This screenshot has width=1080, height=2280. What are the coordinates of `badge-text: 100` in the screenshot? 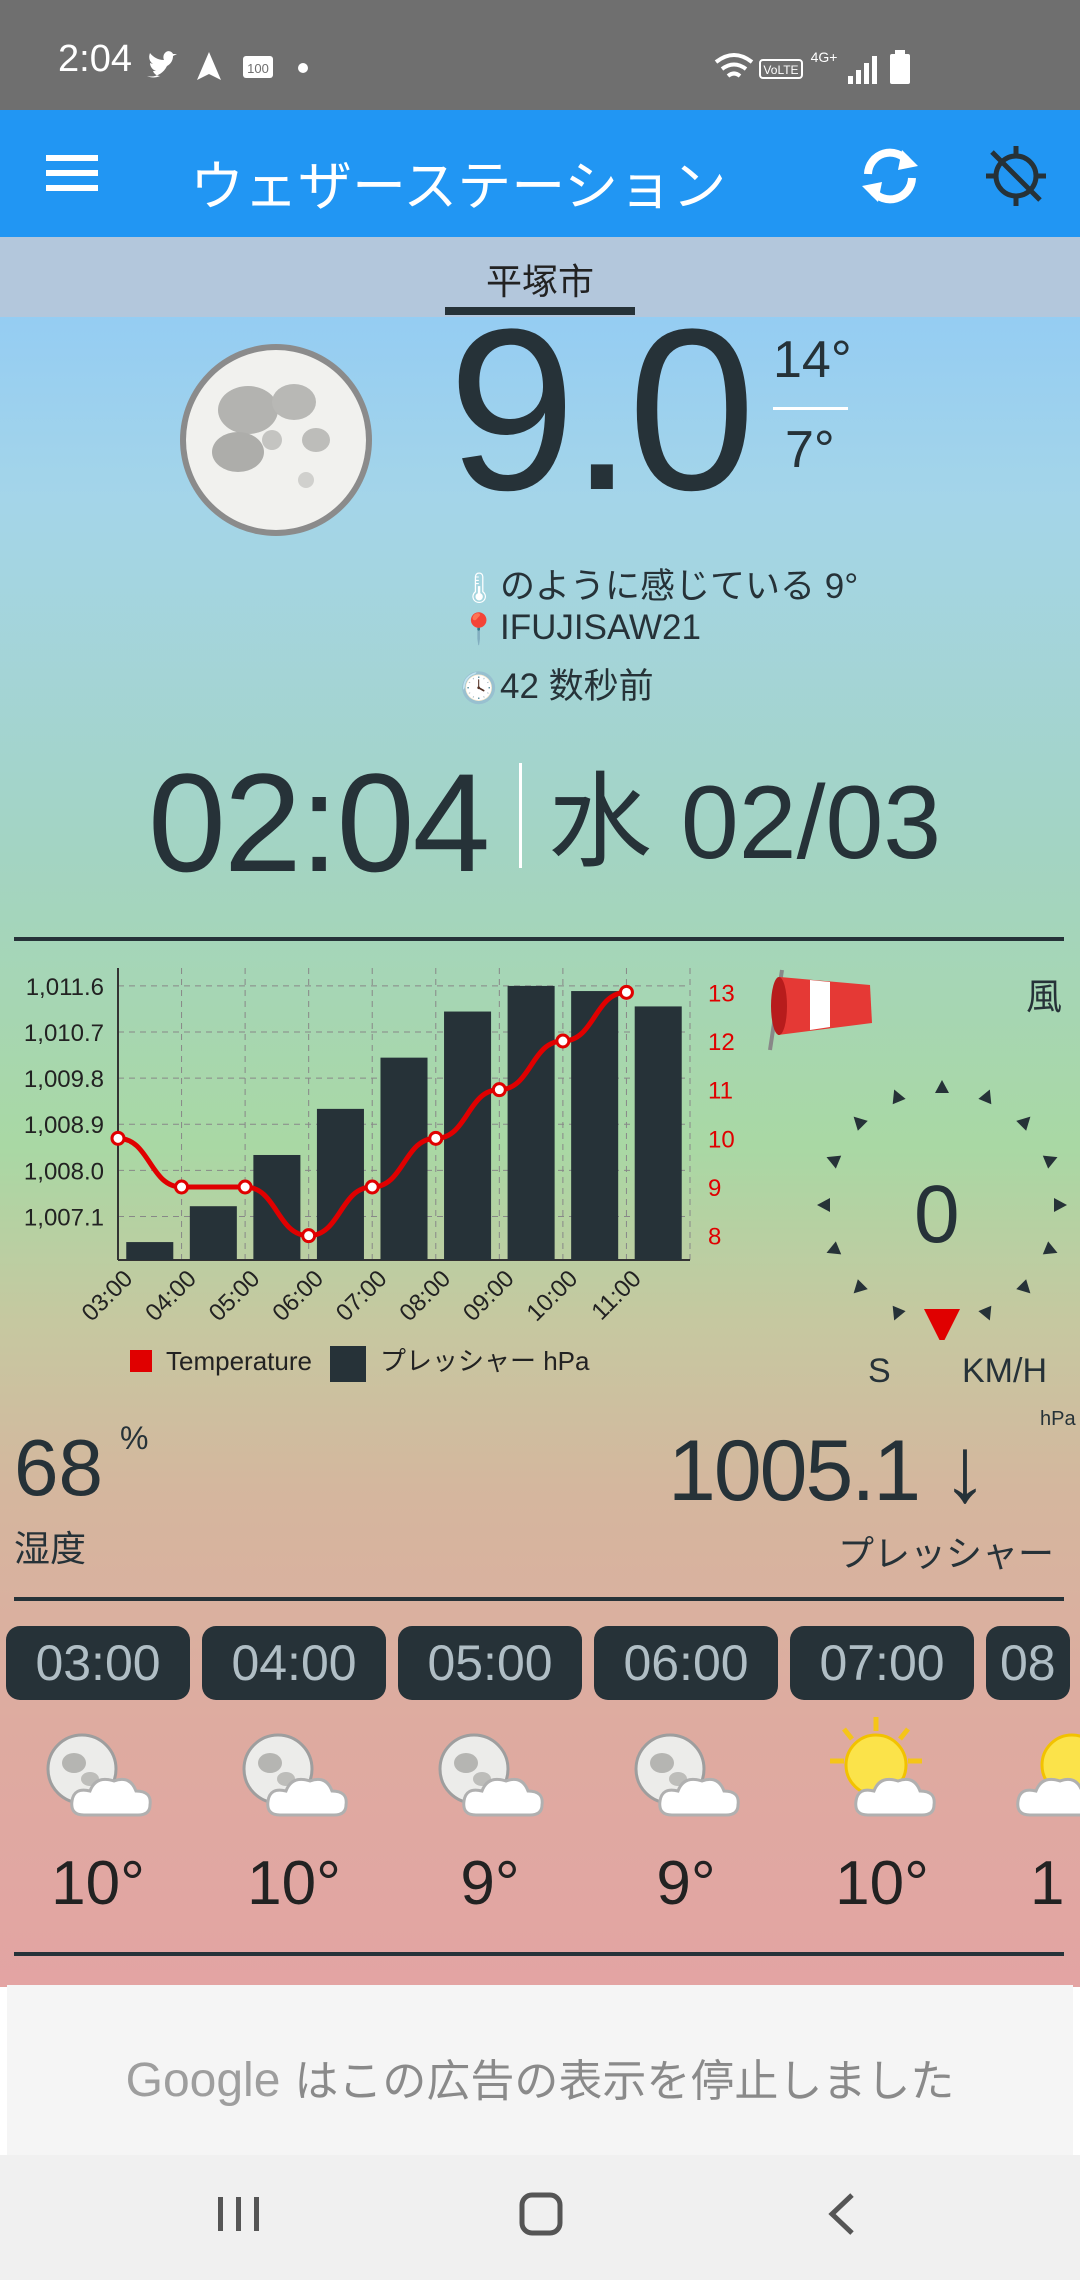 It's located at (258, 68).